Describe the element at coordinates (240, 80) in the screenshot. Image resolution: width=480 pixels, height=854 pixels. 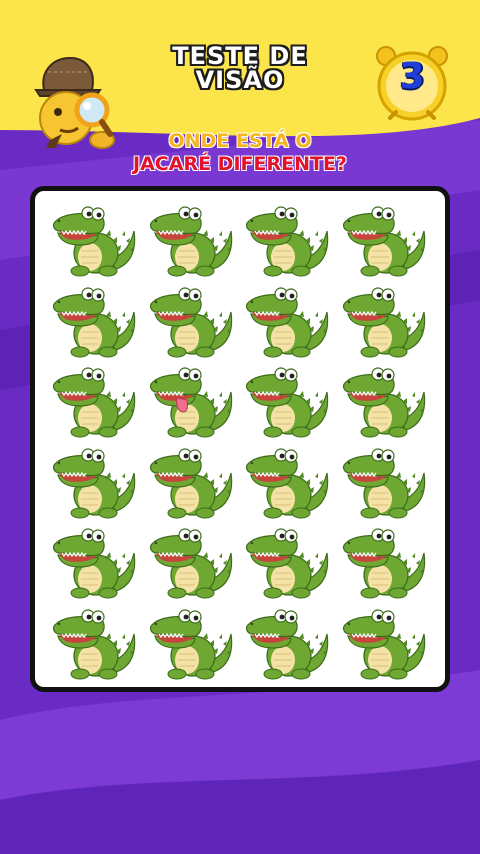
I see `title-line-2: VISÃO` at that location.